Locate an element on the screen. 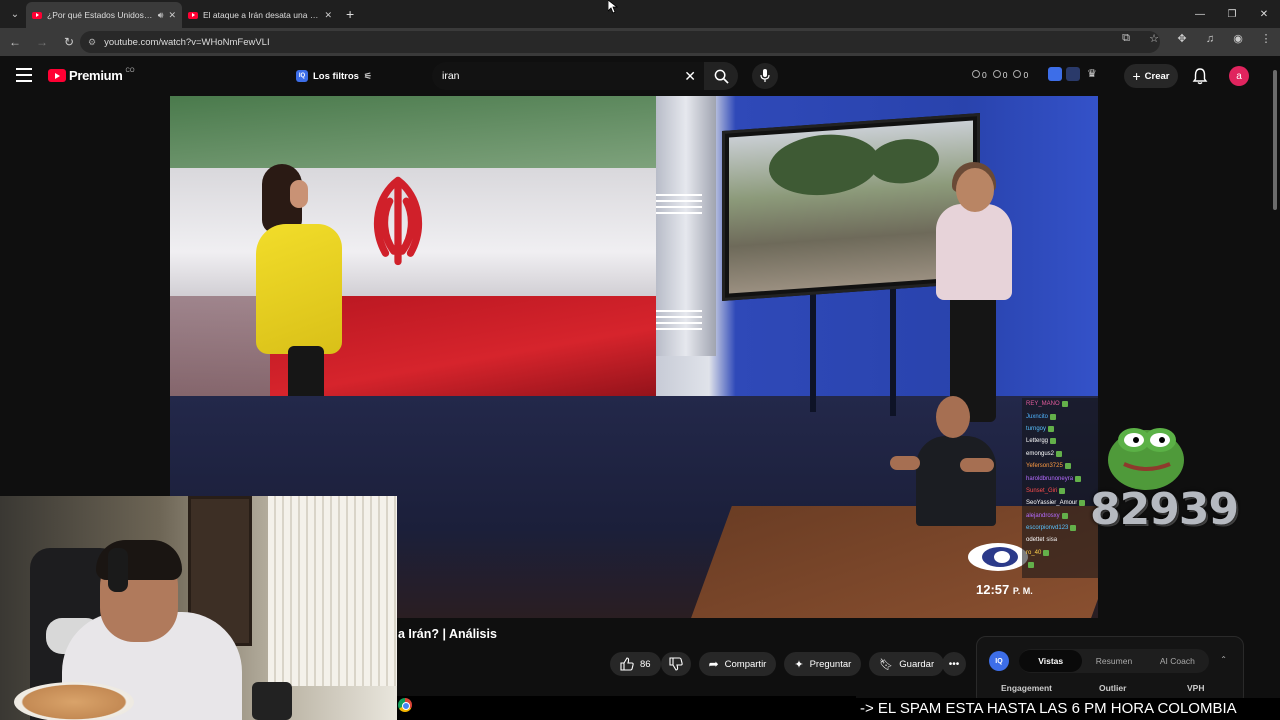 The width and height of the screenshot is (1280, 720). minimize-icon: — is located at coordinates (1200, 14).